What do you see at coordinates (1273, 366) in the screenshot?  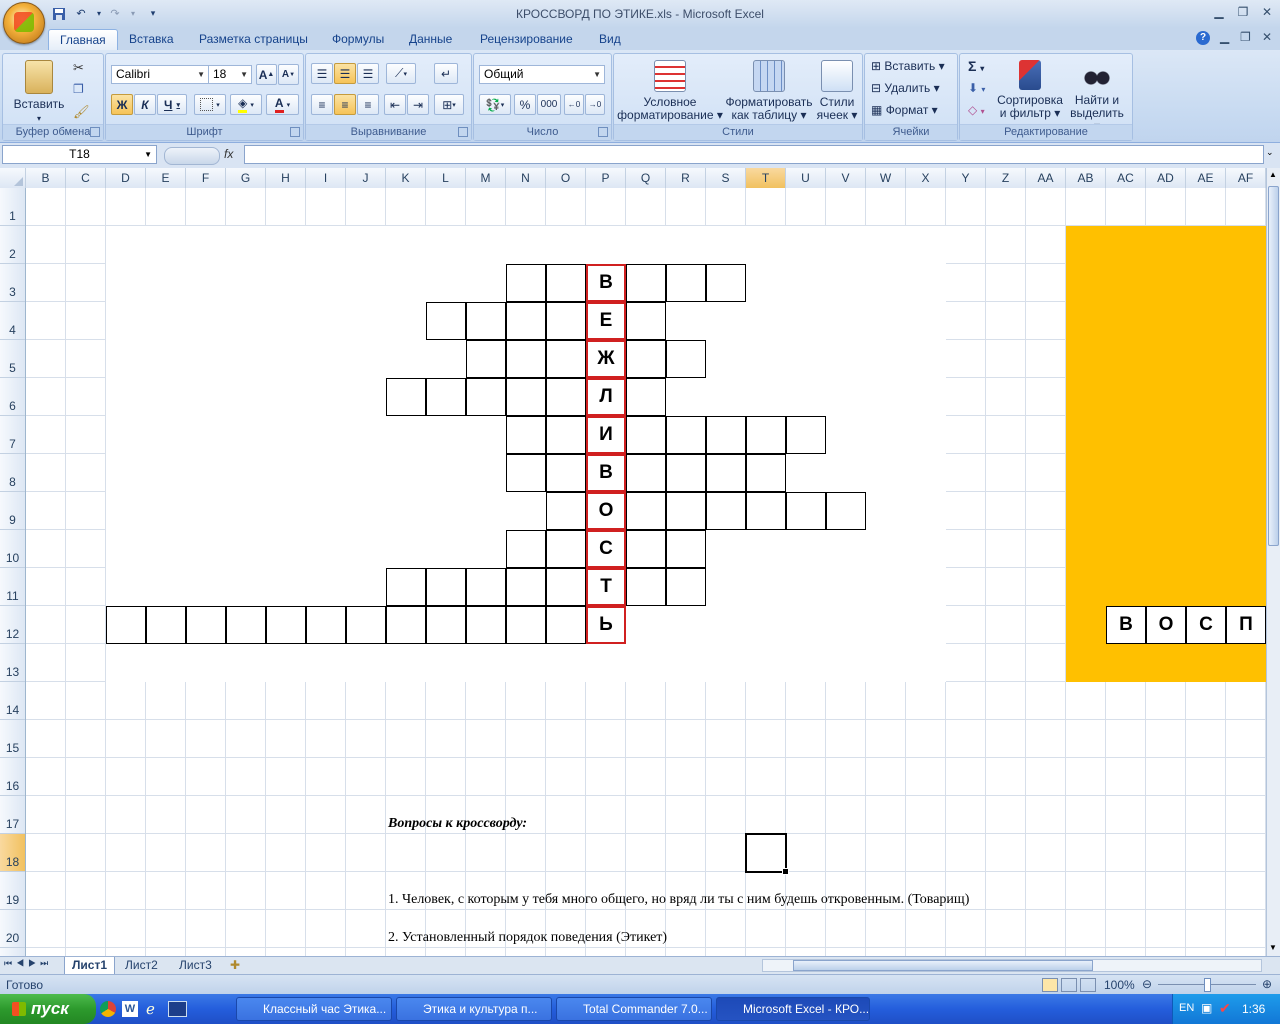 I see `vertical-scroll-thumb` at bounding box center [1273, 366].